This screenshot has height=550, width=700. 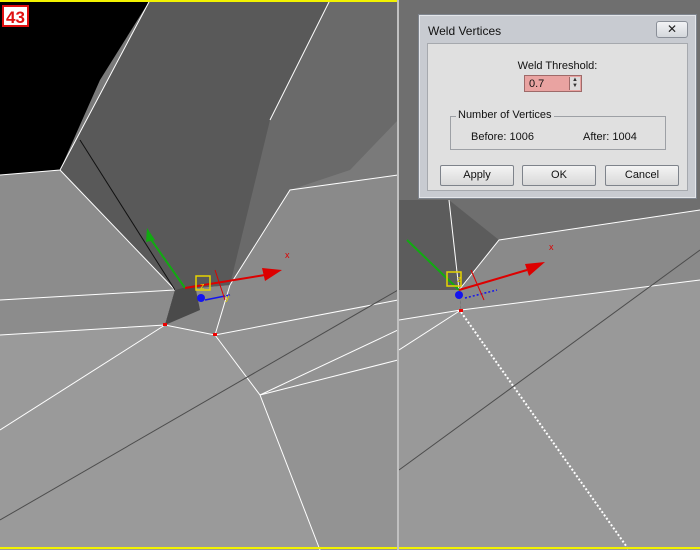 I want to click on weld-threshold-input, so click(x=549, y=83).